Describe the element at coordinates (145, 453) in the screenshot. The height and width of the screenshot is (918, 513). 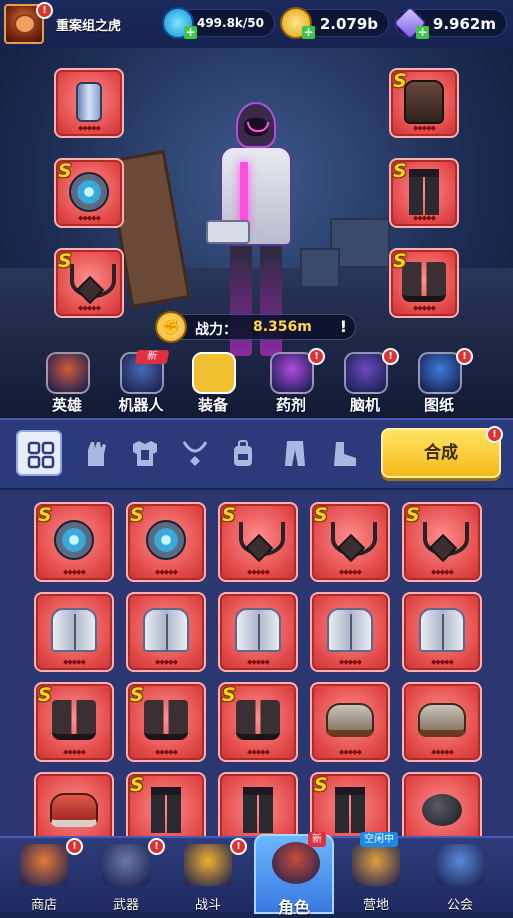
I see `filter-armor-tab` at that location.